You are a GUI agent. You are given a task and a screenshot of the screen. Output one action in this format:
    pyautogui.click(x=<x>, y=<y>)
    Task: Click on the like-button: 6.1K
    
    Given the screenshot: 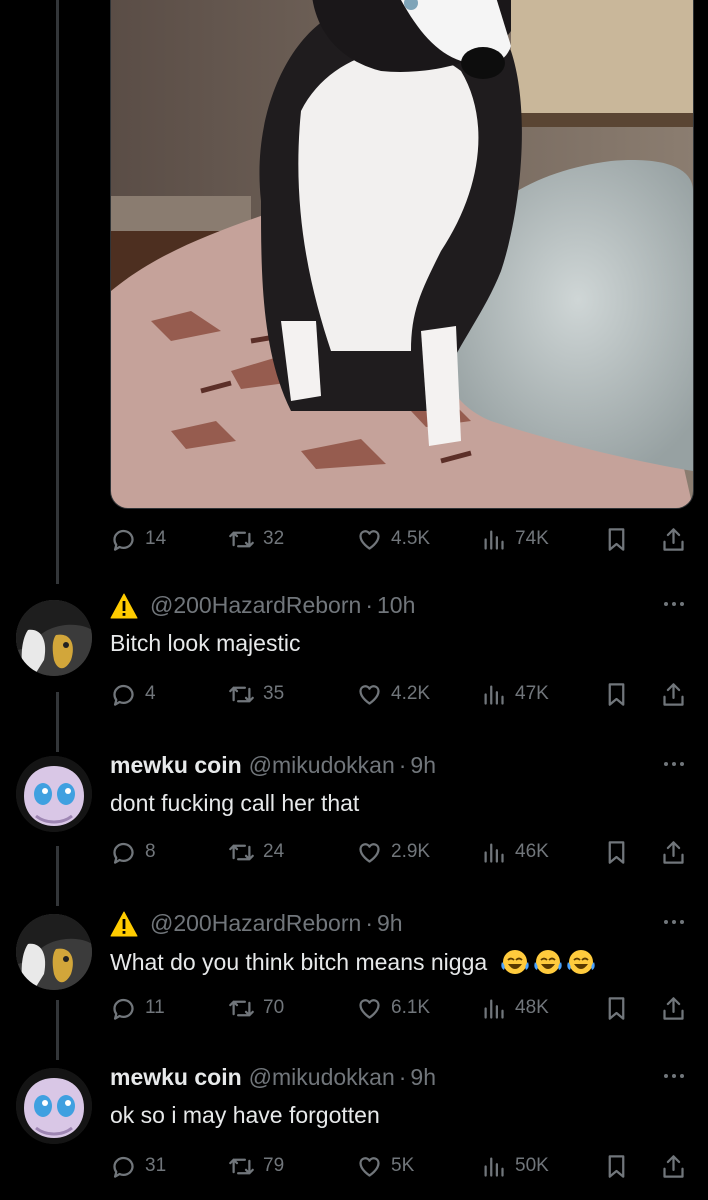 What is the action you would take?
    pyautogui.click(x=393, y=1008)
    